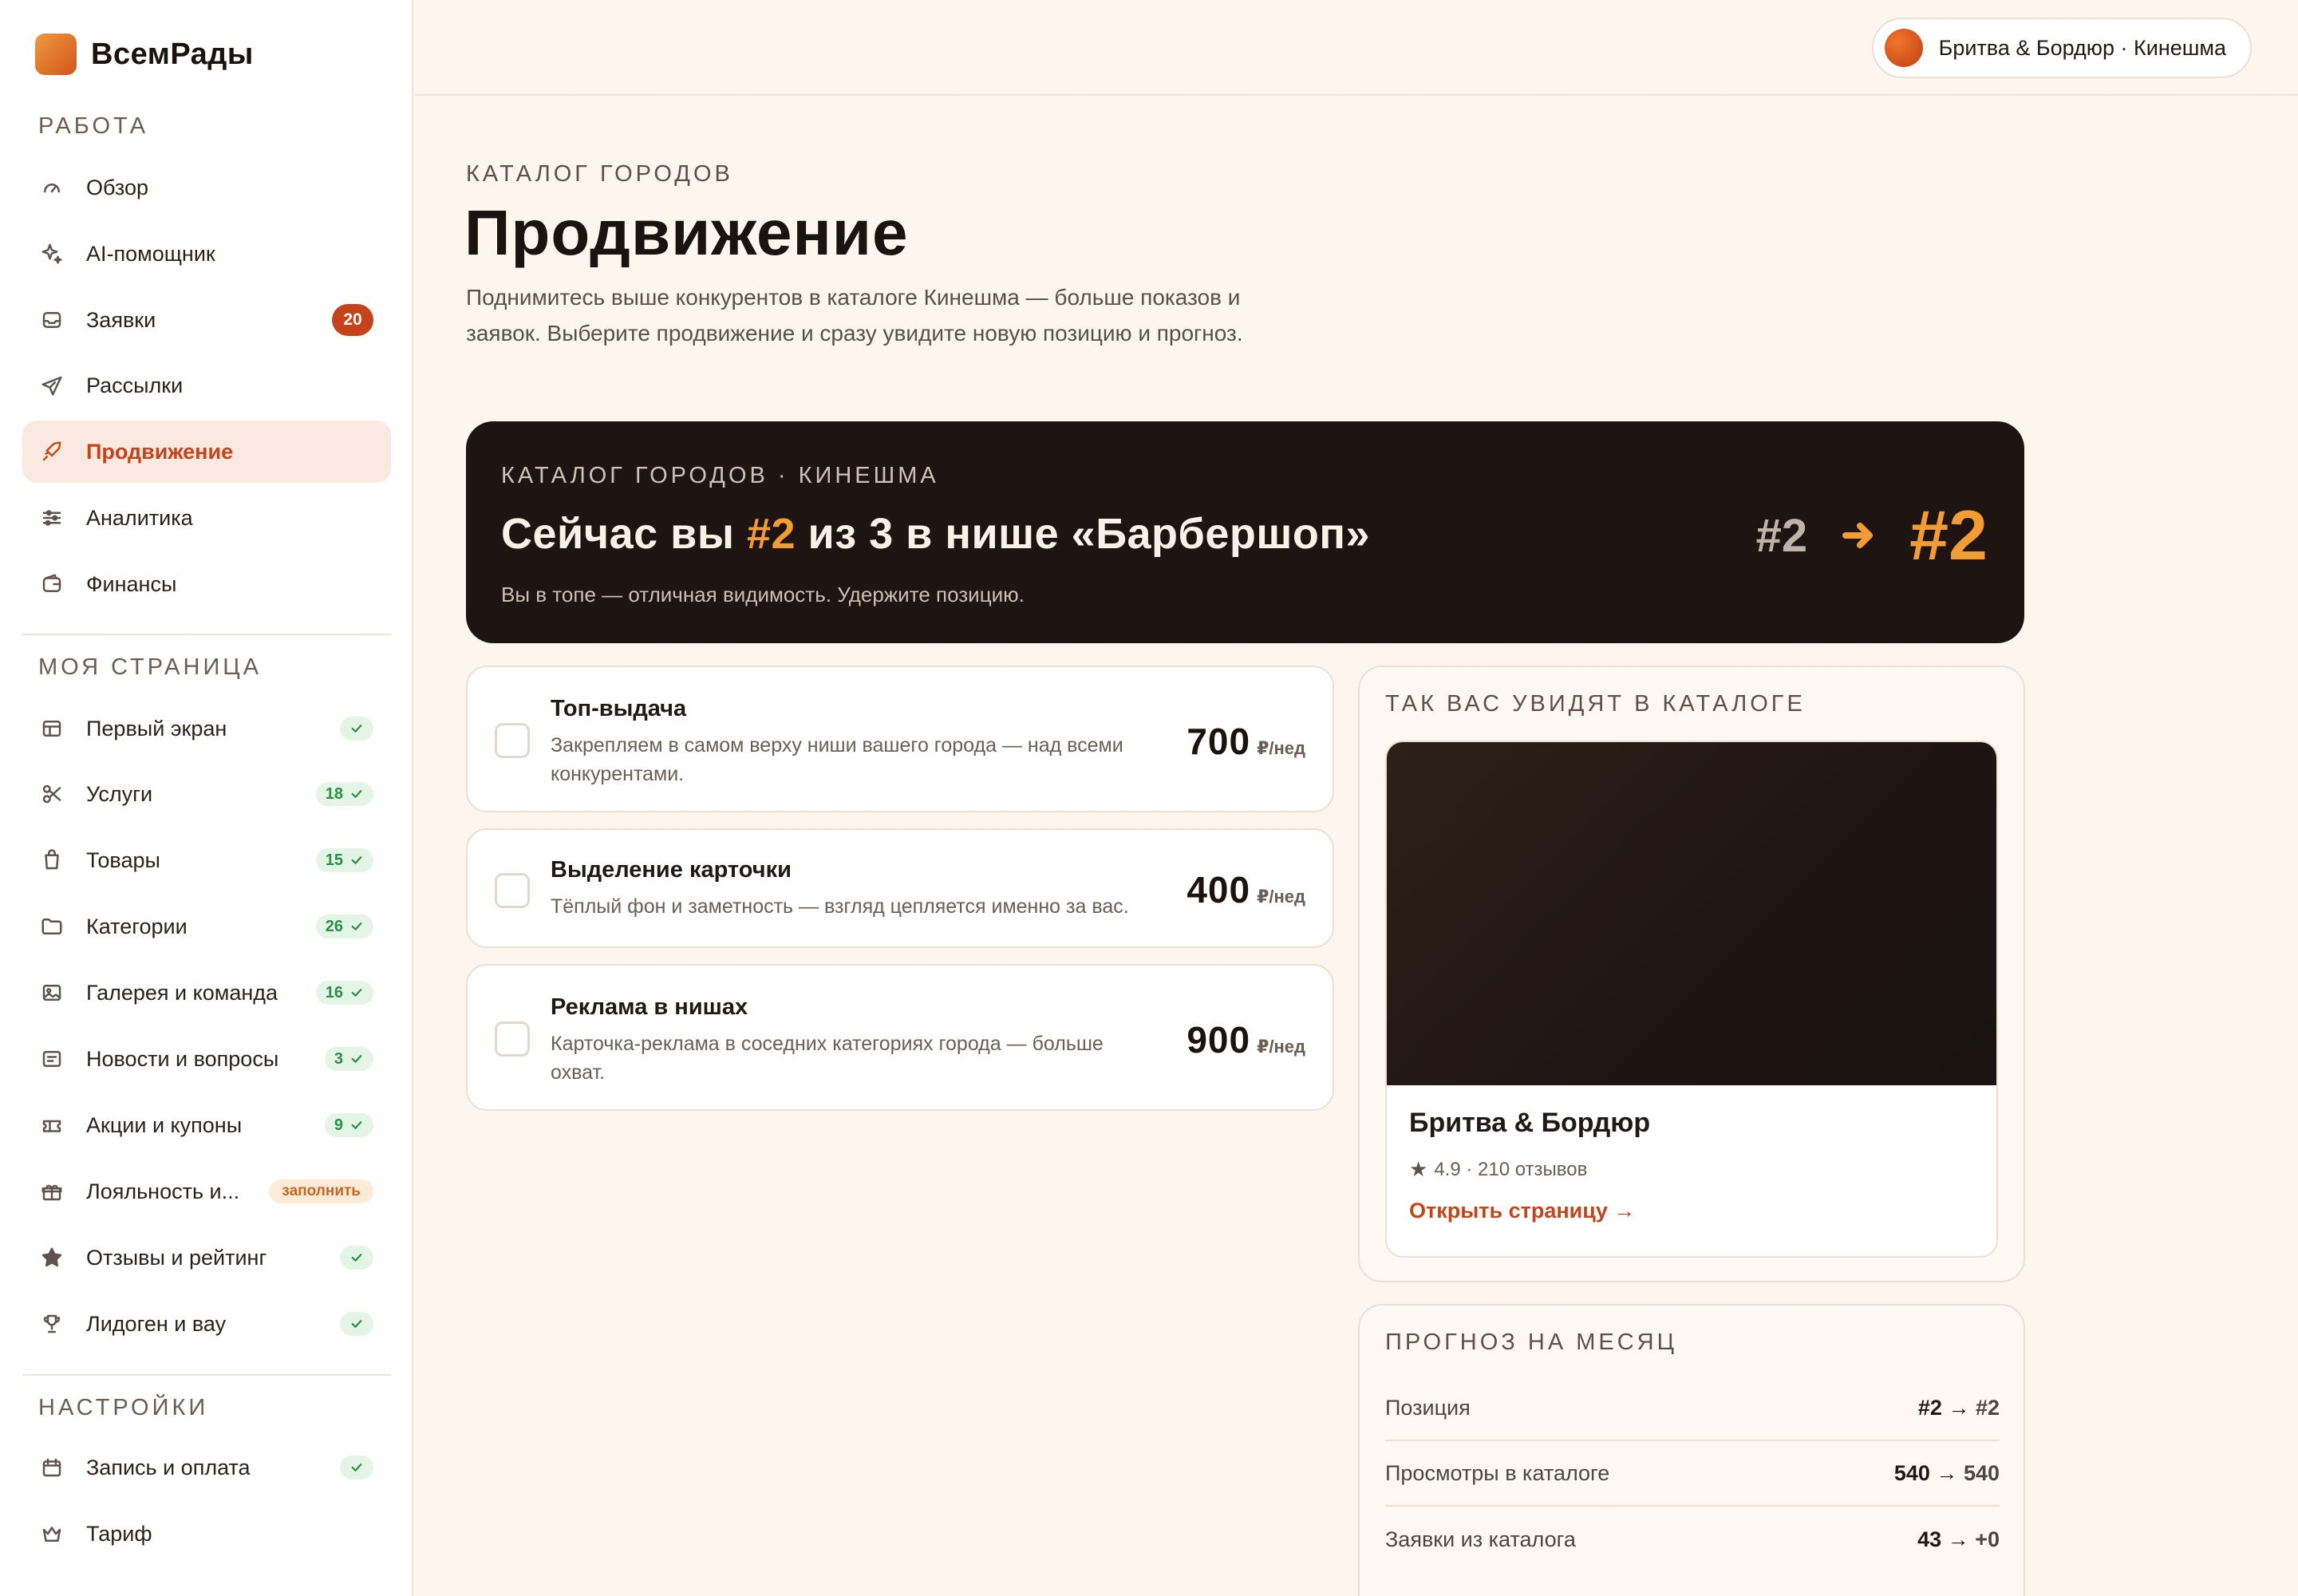  Describe the element at coordinates (334, 860) in the screenshot. I see `count: 15` at that location.